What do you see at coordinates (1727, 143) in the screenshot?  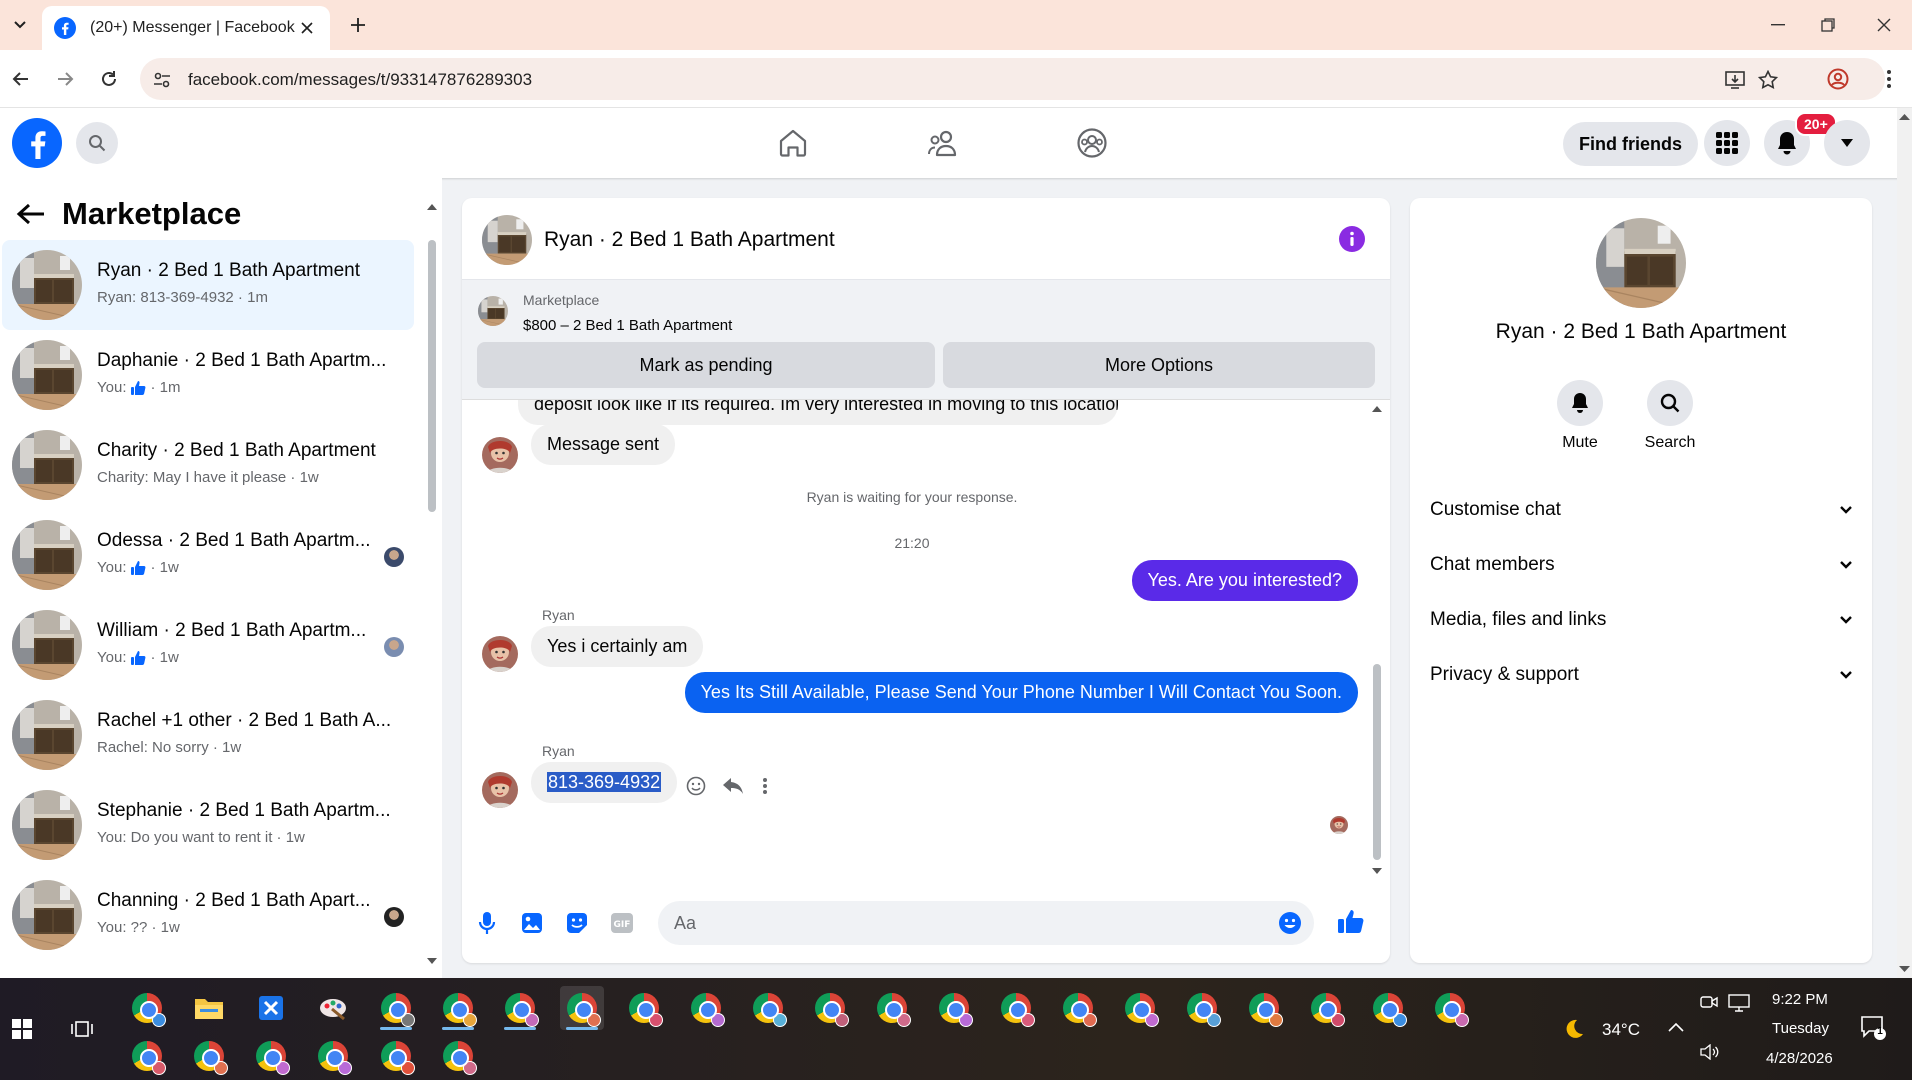 I see `menu-grid-icon` at bounding box center [1727, 143].